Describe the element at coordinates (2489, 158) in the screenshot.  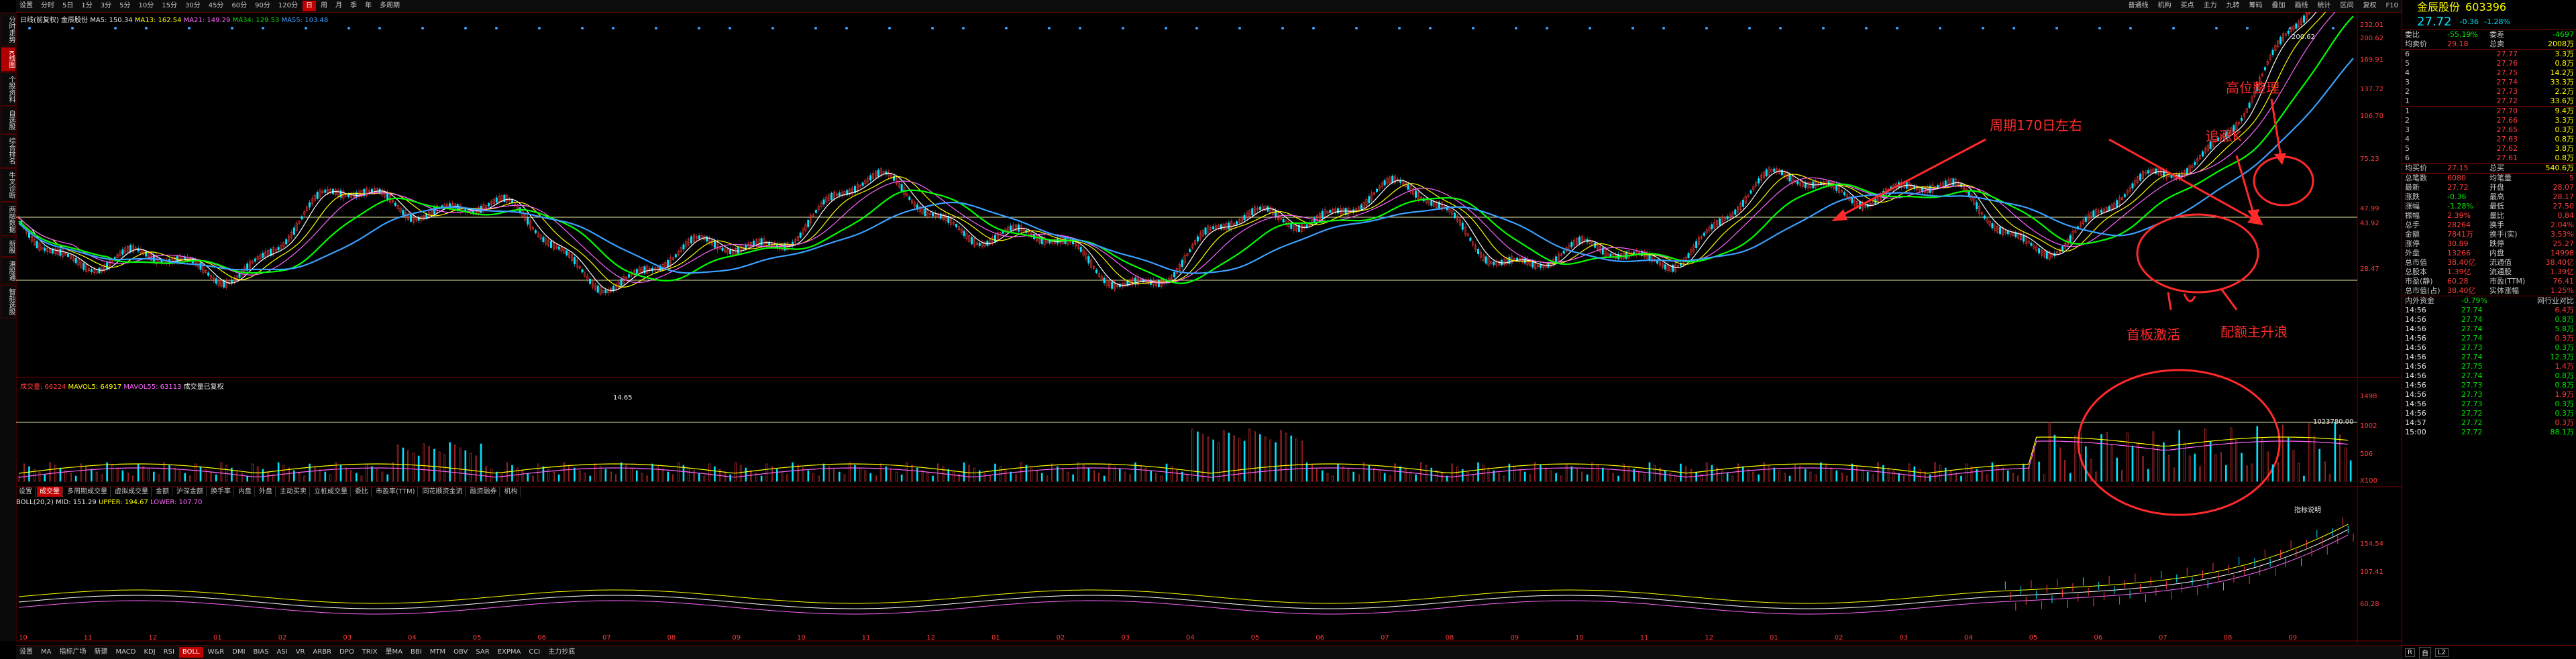
I see `buy-level-5: 6 27.61 0.8万` at that location.